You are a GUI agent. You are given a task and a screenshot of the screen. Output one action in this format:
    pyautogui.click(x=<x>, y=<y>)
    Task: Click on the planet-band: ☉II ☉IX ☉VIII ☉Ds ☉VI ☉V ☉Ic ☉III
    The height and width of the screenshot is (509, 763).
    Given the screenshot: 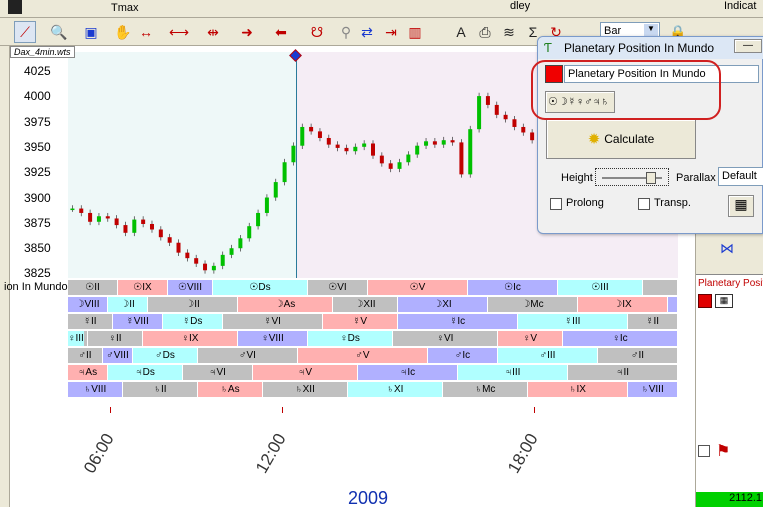 What is the action you would take?
    pyautogui.click(x=373, y=287)
    